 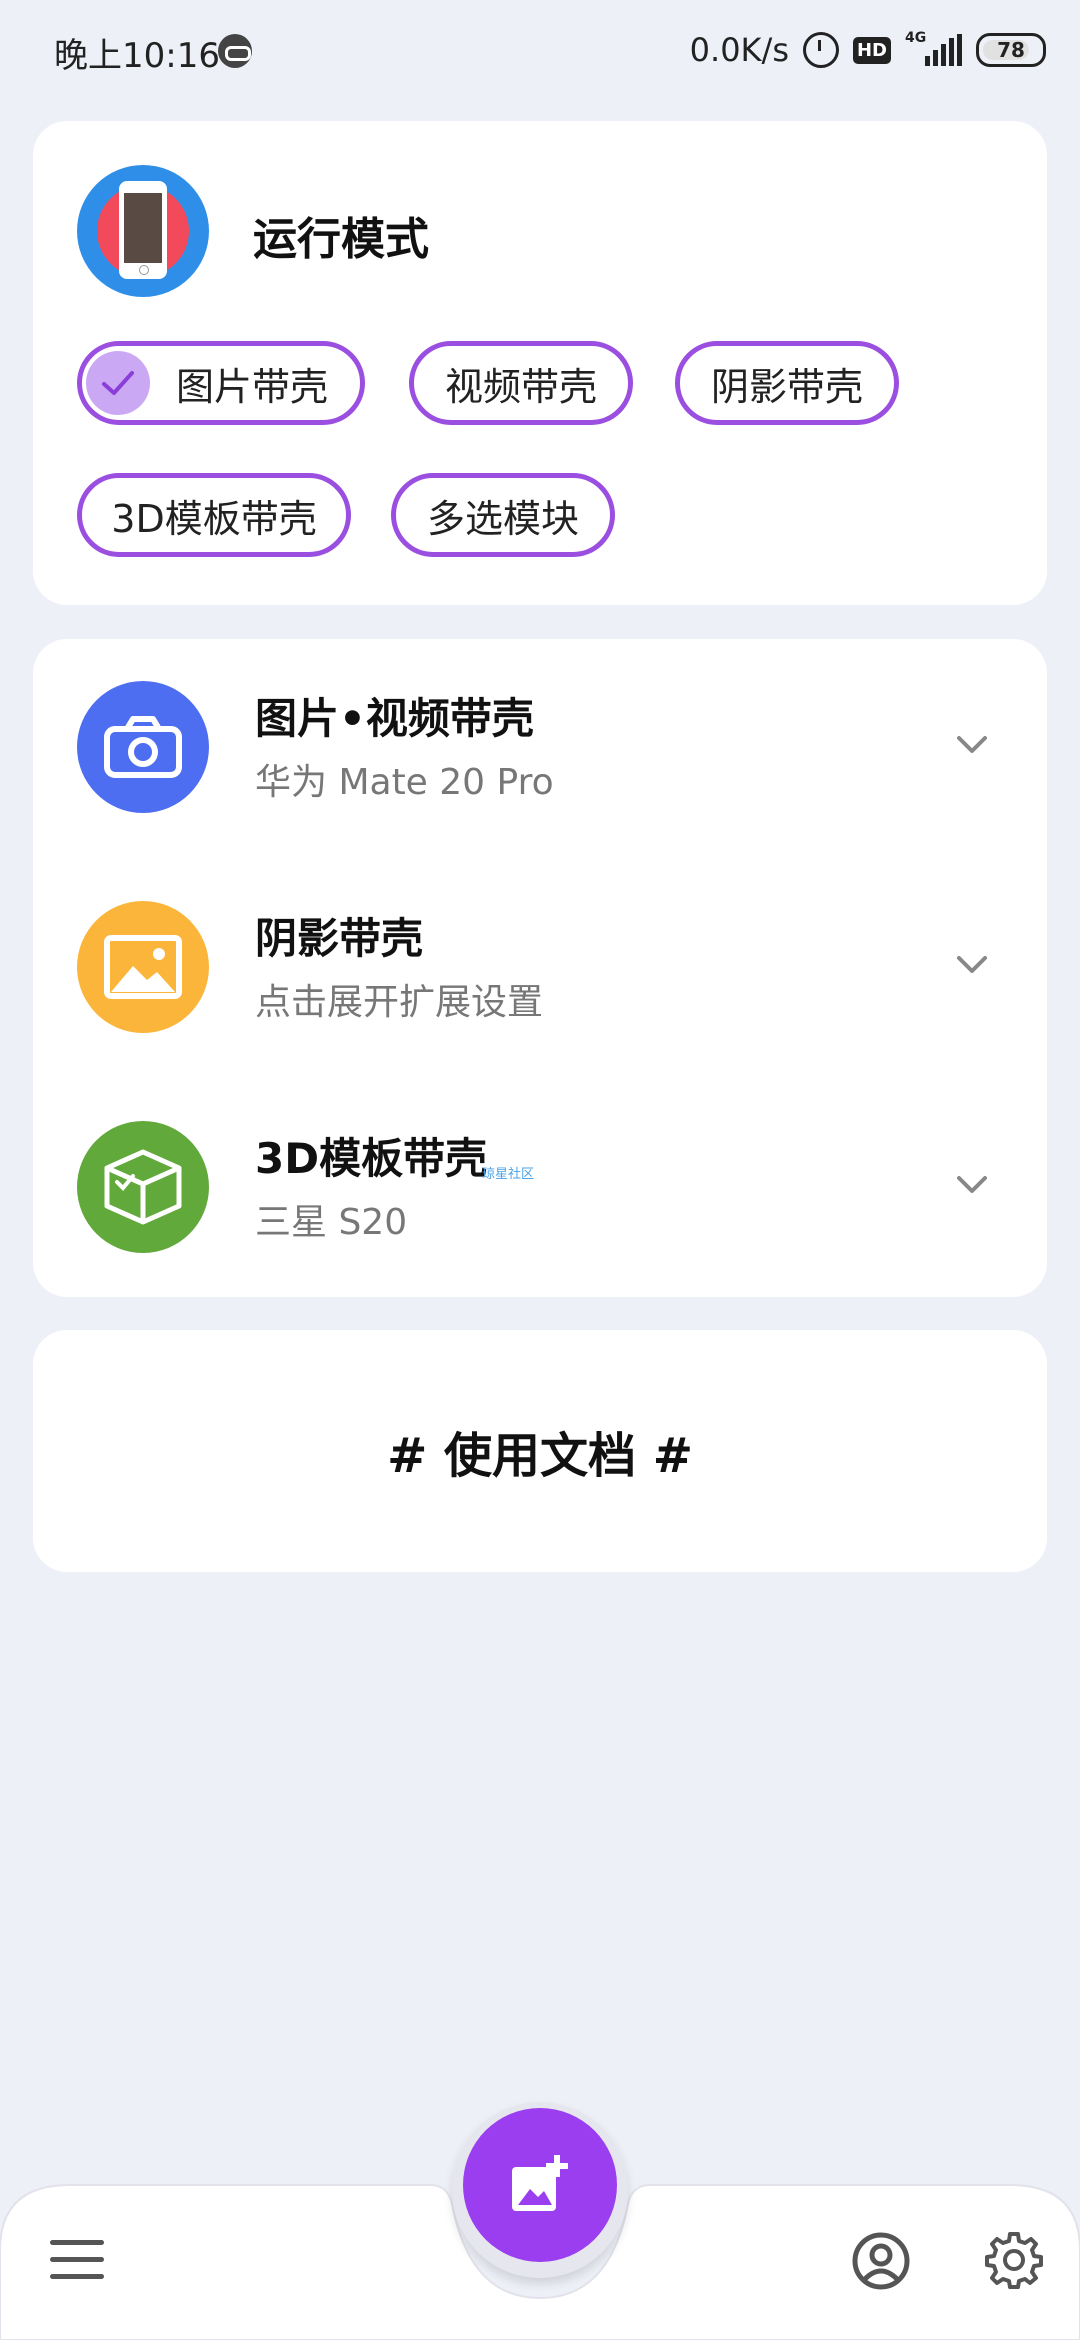 I want to click on list-item-shadow-shell: 阴影带壳 点击展开扩展设置, so click(x=540, y=959).